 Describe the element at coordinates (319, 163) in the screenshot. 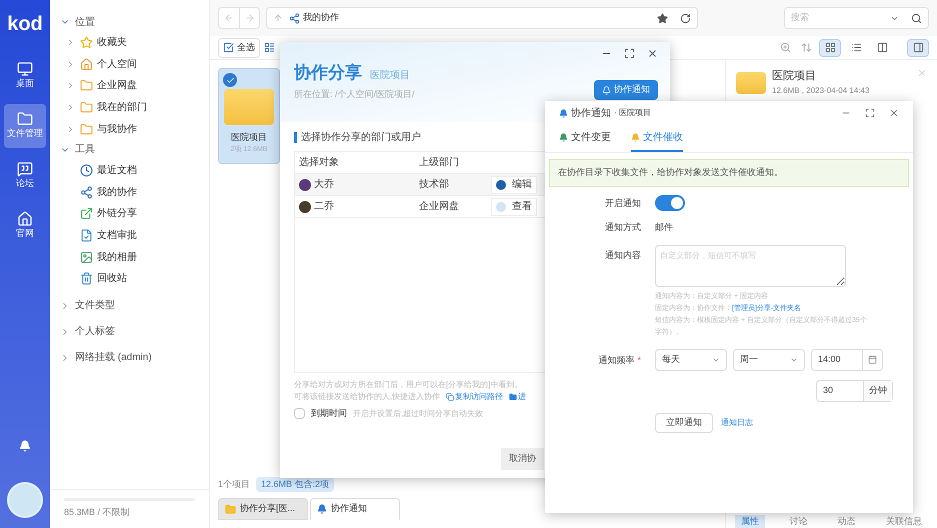

I see `column-header: 选择对象` at that location.